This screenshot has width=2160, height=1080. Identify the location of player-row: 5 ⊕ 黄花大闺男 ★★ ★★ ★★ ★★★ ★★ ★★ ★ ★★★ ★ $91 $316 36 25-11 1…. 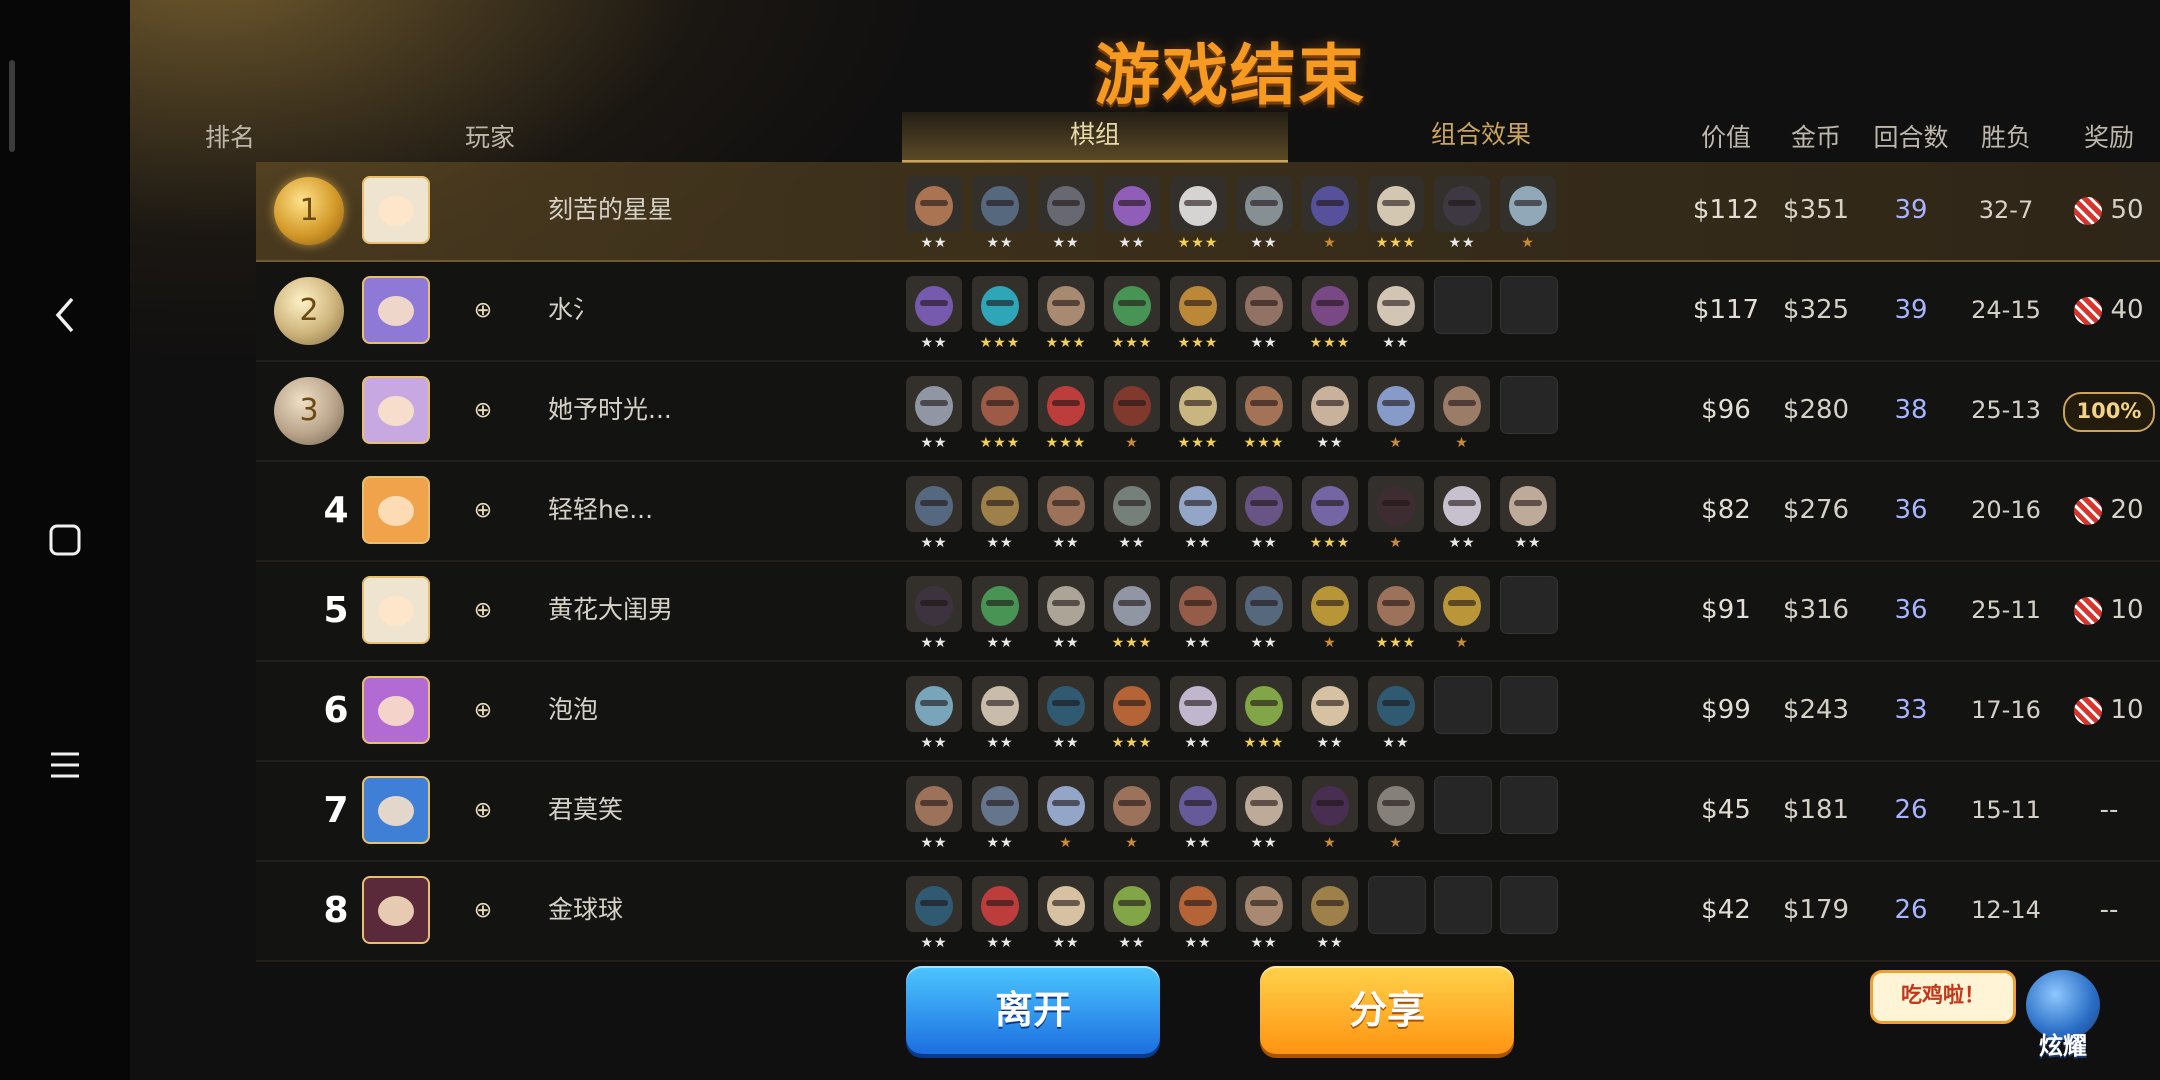
(1208, 612).